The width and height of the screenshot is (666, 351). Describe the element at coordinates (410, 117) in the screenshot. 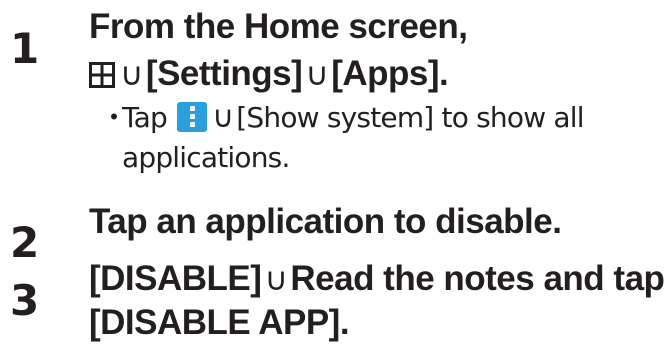

I see `note-rest: [Show system] to show all` at that location.